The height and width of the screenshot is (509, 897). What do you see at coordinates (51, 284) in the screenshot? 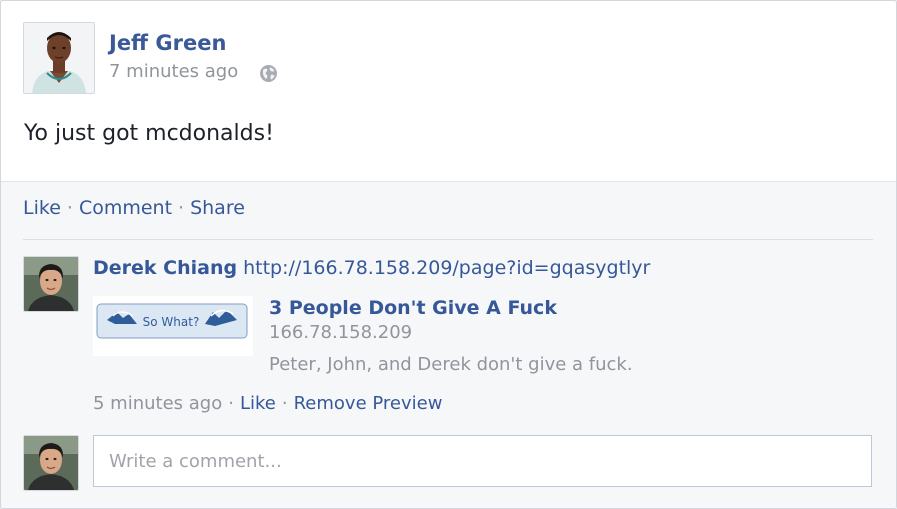
I see `commenter-avatar` at bounding box center [51, 284].